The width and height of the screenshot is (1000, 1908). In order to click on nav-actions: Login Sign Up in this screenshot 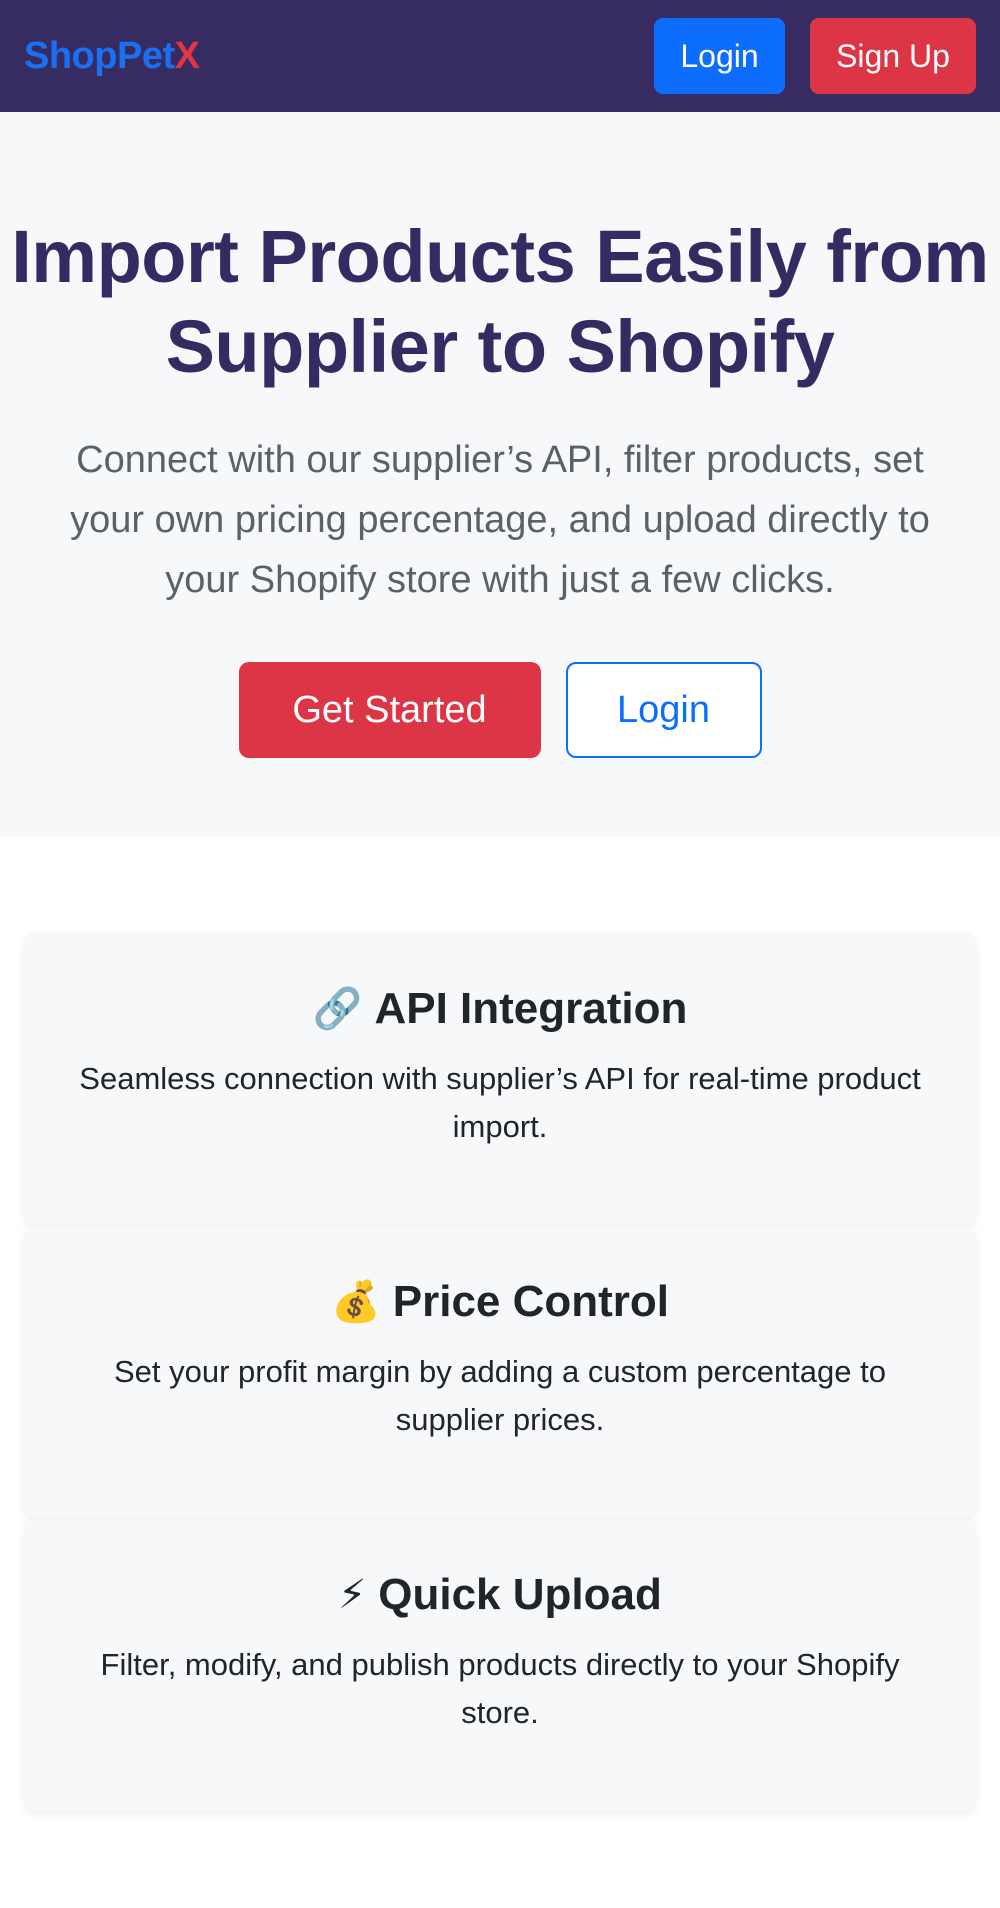, I will do `click(815, 56)`.